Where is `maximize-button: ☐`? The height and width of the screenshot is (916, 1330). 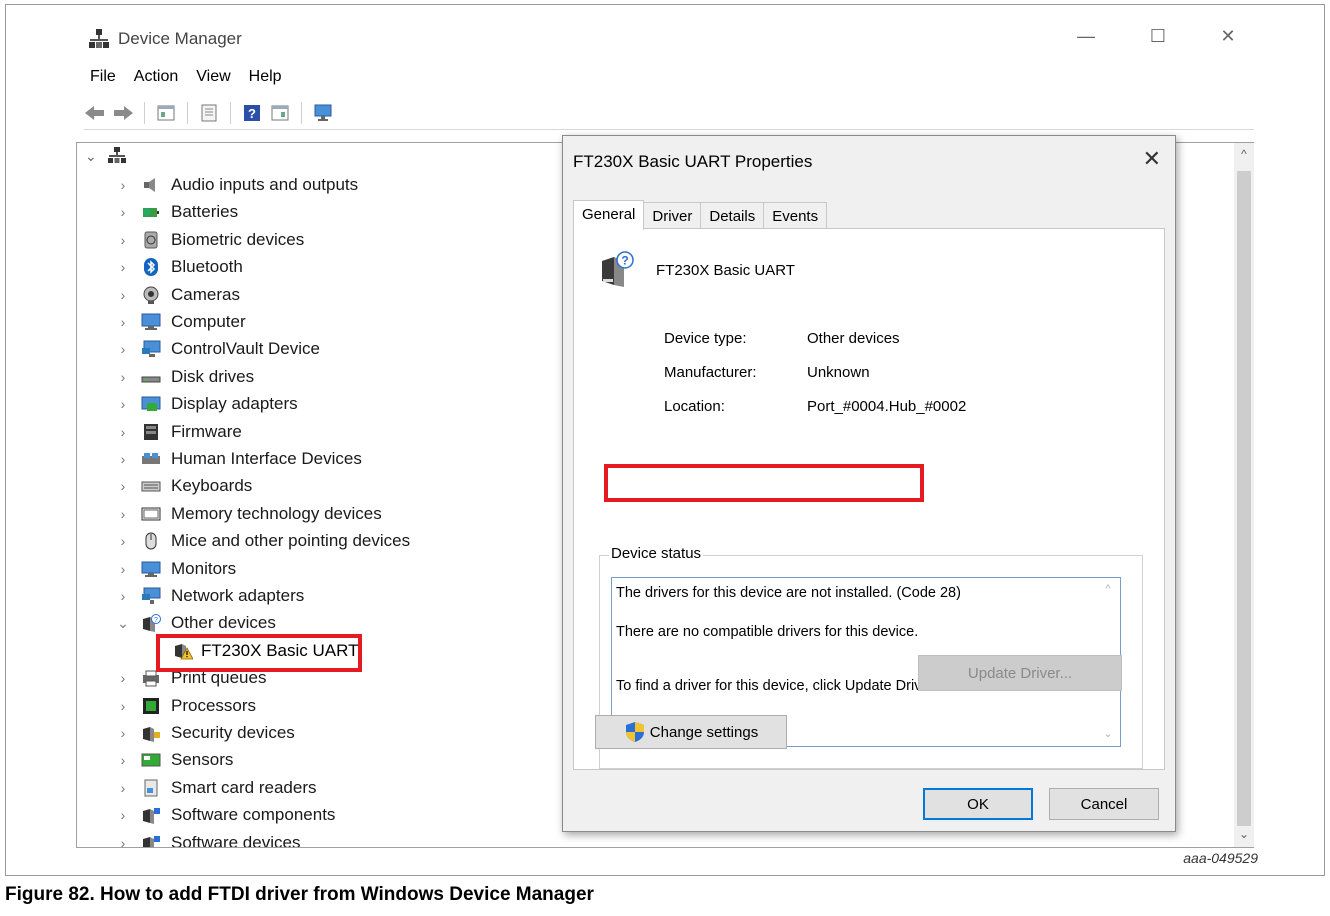 maximize-button: ☐ is located at coordinates (1158, 36).